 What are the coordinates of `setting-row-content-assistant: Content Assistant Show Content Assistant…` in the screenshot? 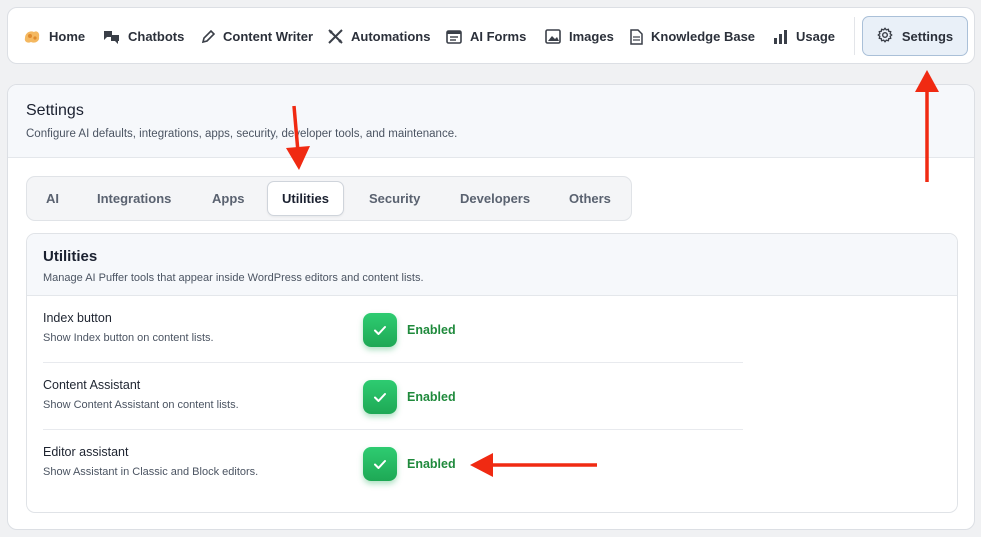 It's located at (393, 396).